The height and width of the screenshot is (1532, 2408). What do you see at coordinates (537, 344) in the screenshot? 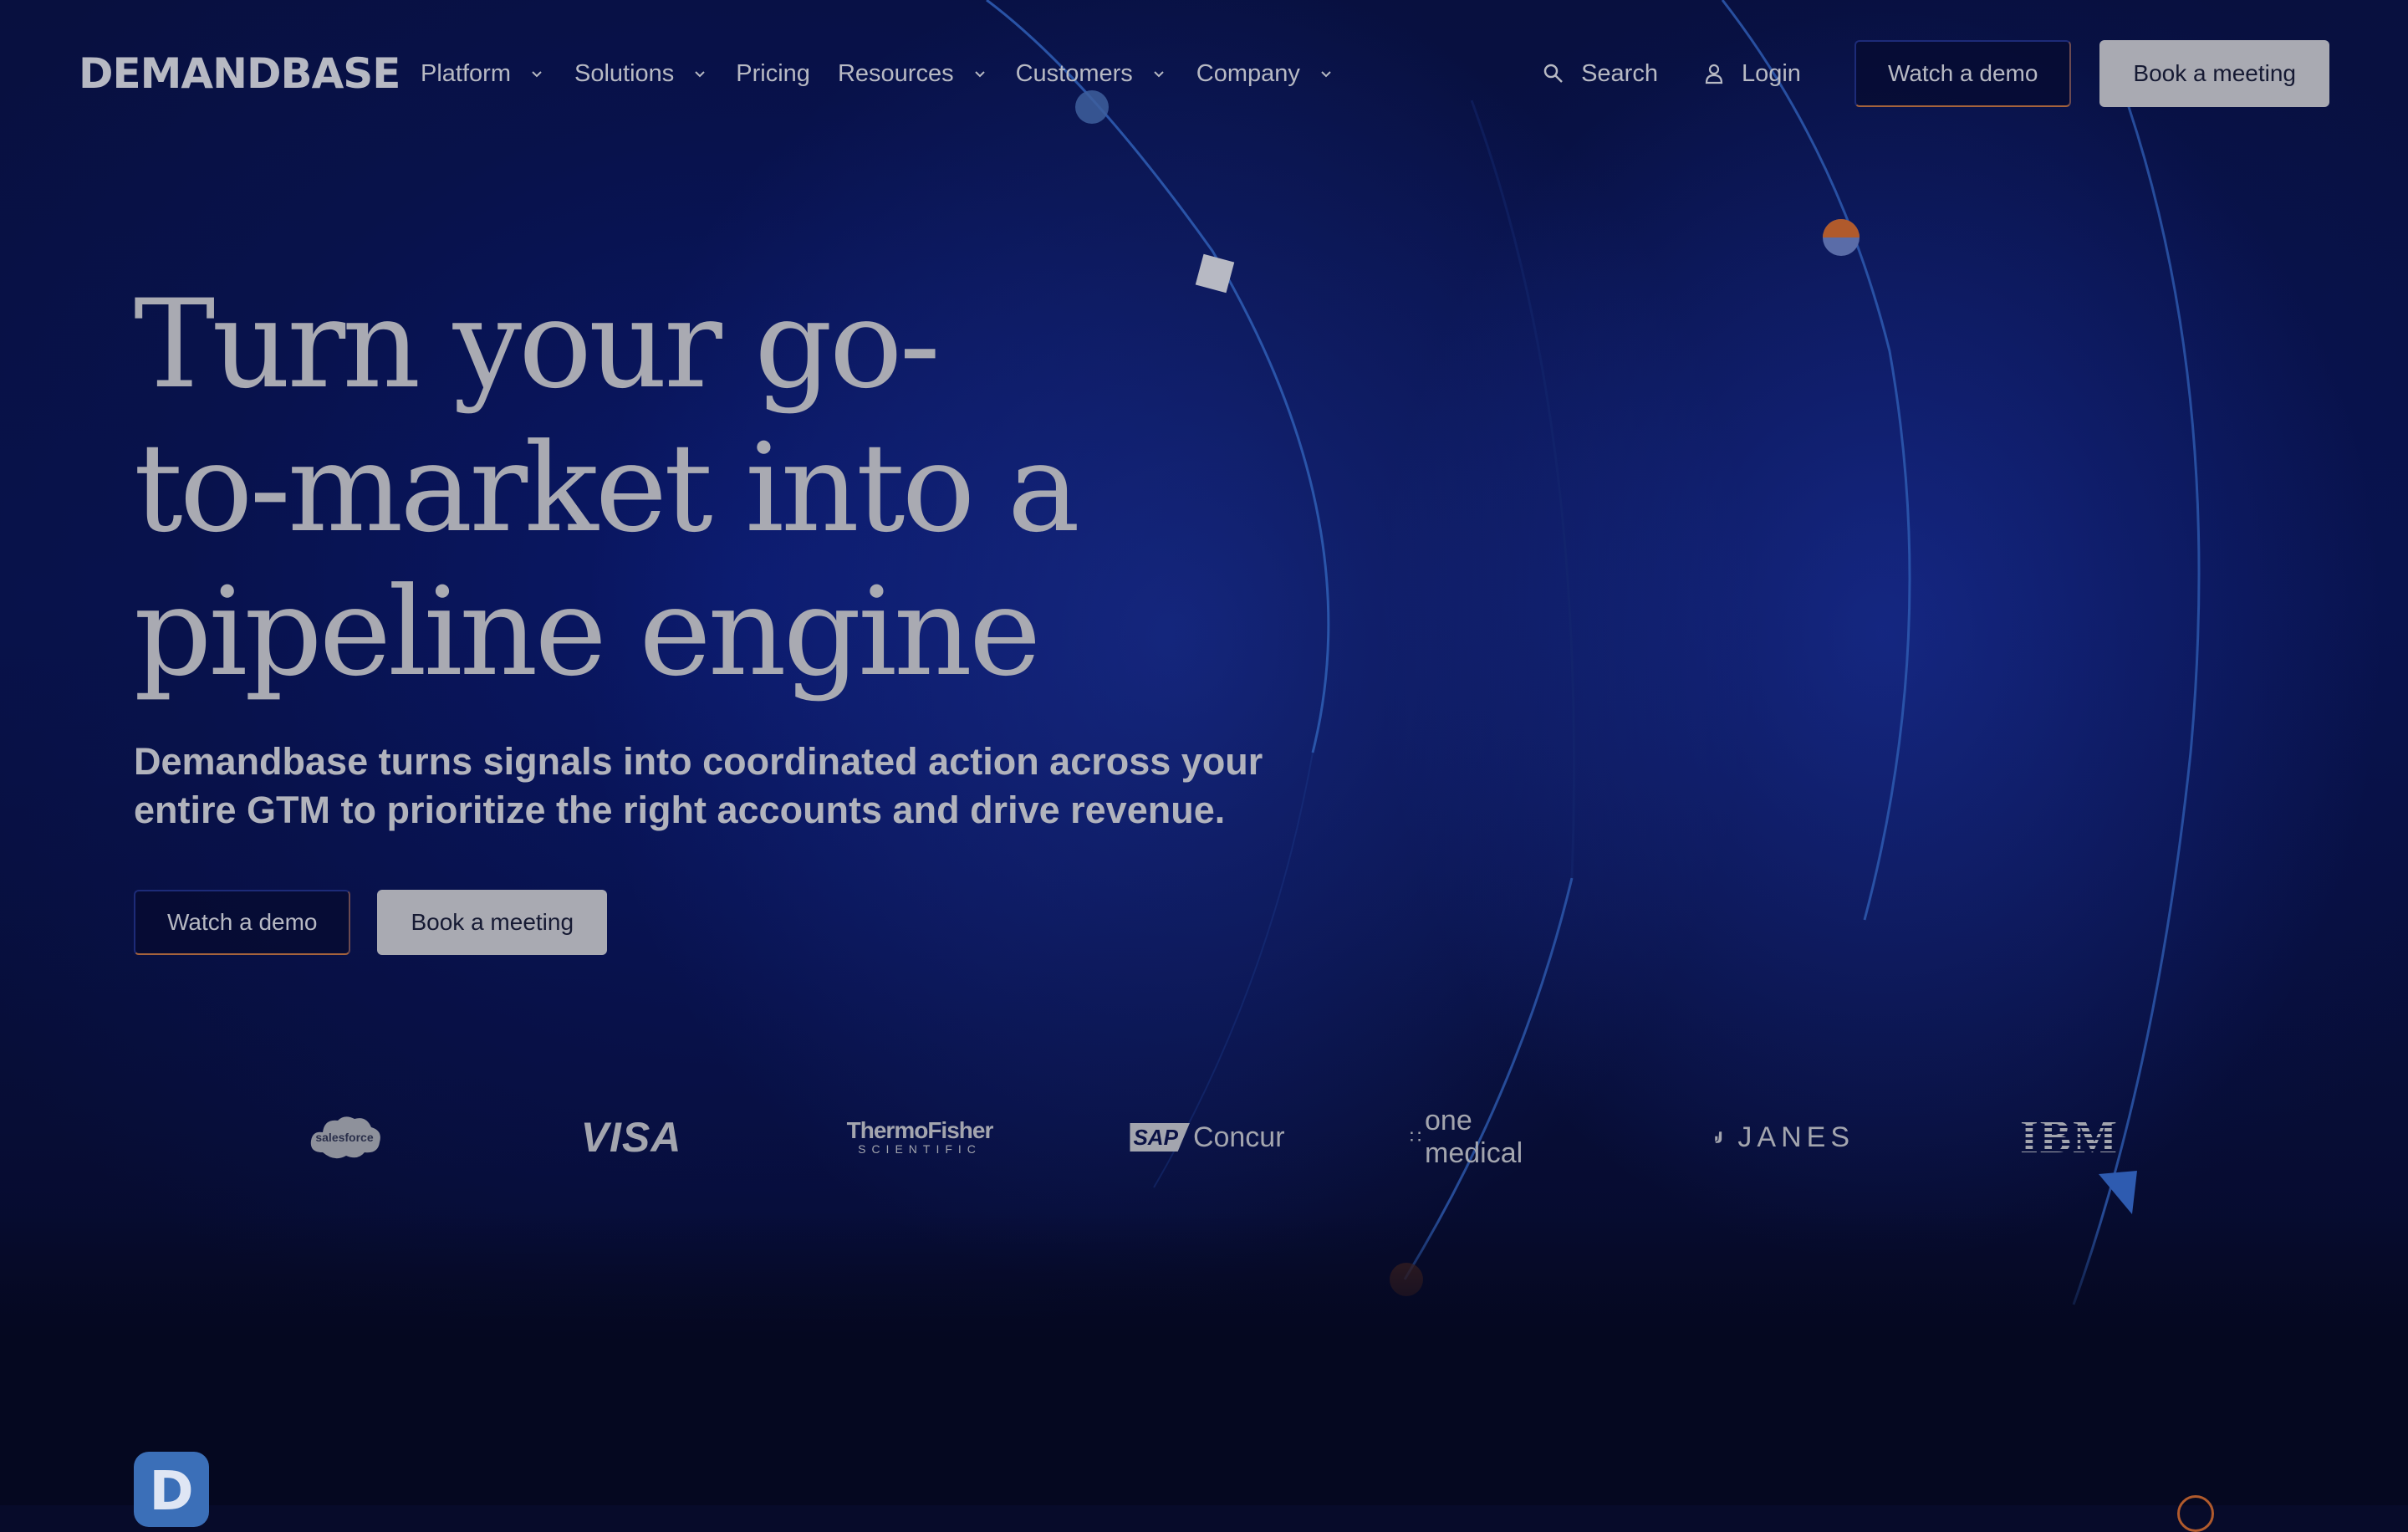
I see `hero-title-line: Turn your go-` at bounding box center [537, 344].